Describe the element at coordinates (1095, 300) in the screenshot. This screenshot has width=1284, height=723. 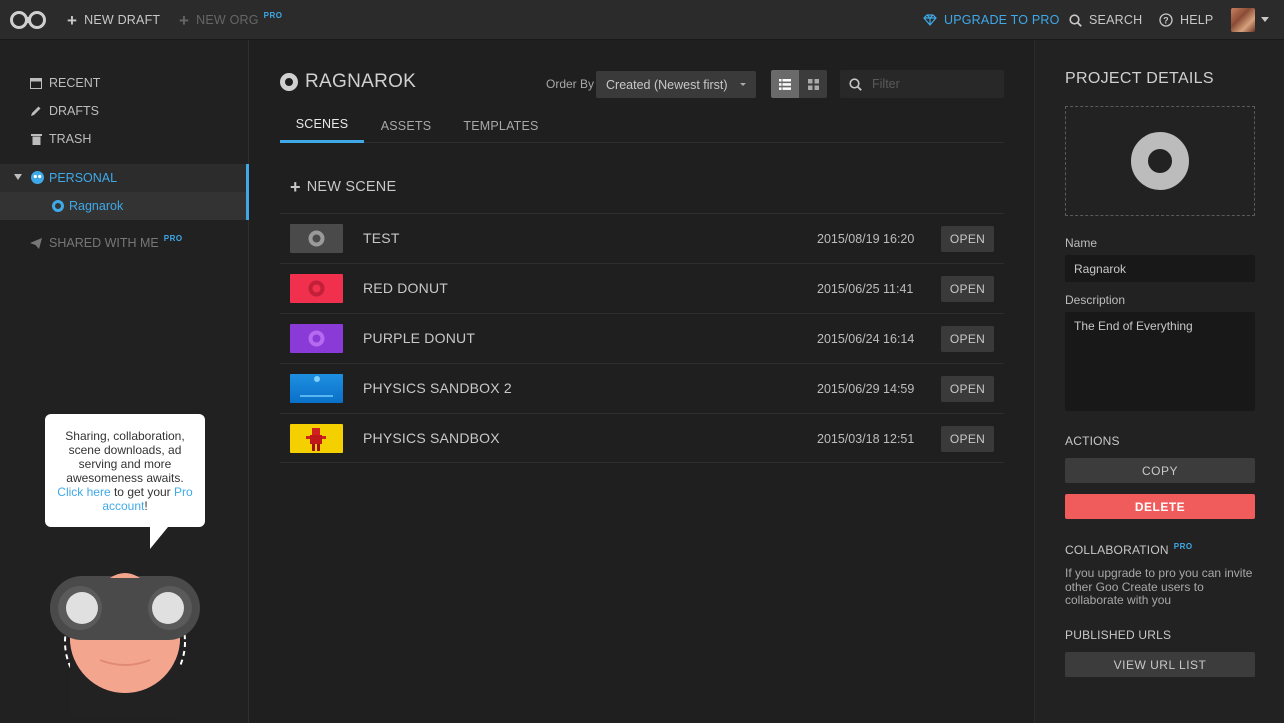
I see `description-label: Description` at that location.